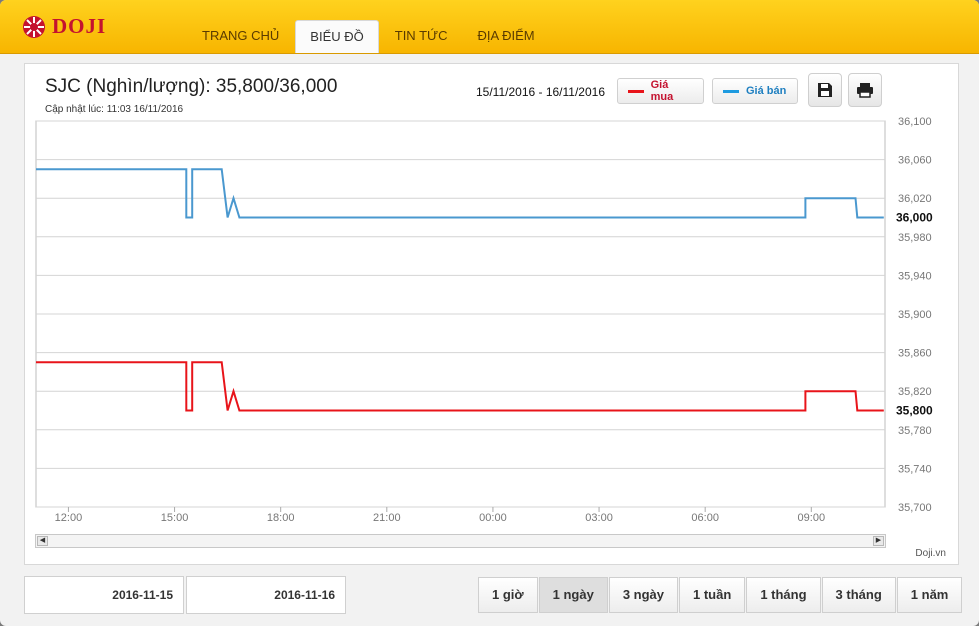  What do you see at coordinates (915, 161) in the screenshot?
I see `y-tick-label: 36,060` at bounding box center [915, 161].